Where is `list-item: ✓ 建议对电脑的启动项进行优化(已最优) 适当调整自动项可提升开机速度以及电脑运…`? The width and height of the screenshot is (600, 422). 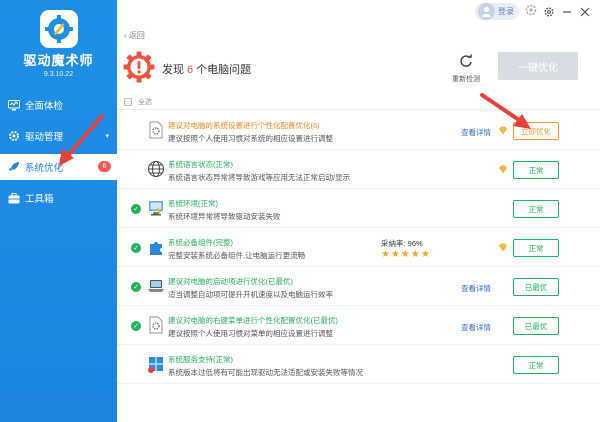 list-item: ✓ 建议对电脑的启动项进行优化(已最优) 适当调整自动项可提升开机速度以及电脑运… is located at coordinates (358, 287).